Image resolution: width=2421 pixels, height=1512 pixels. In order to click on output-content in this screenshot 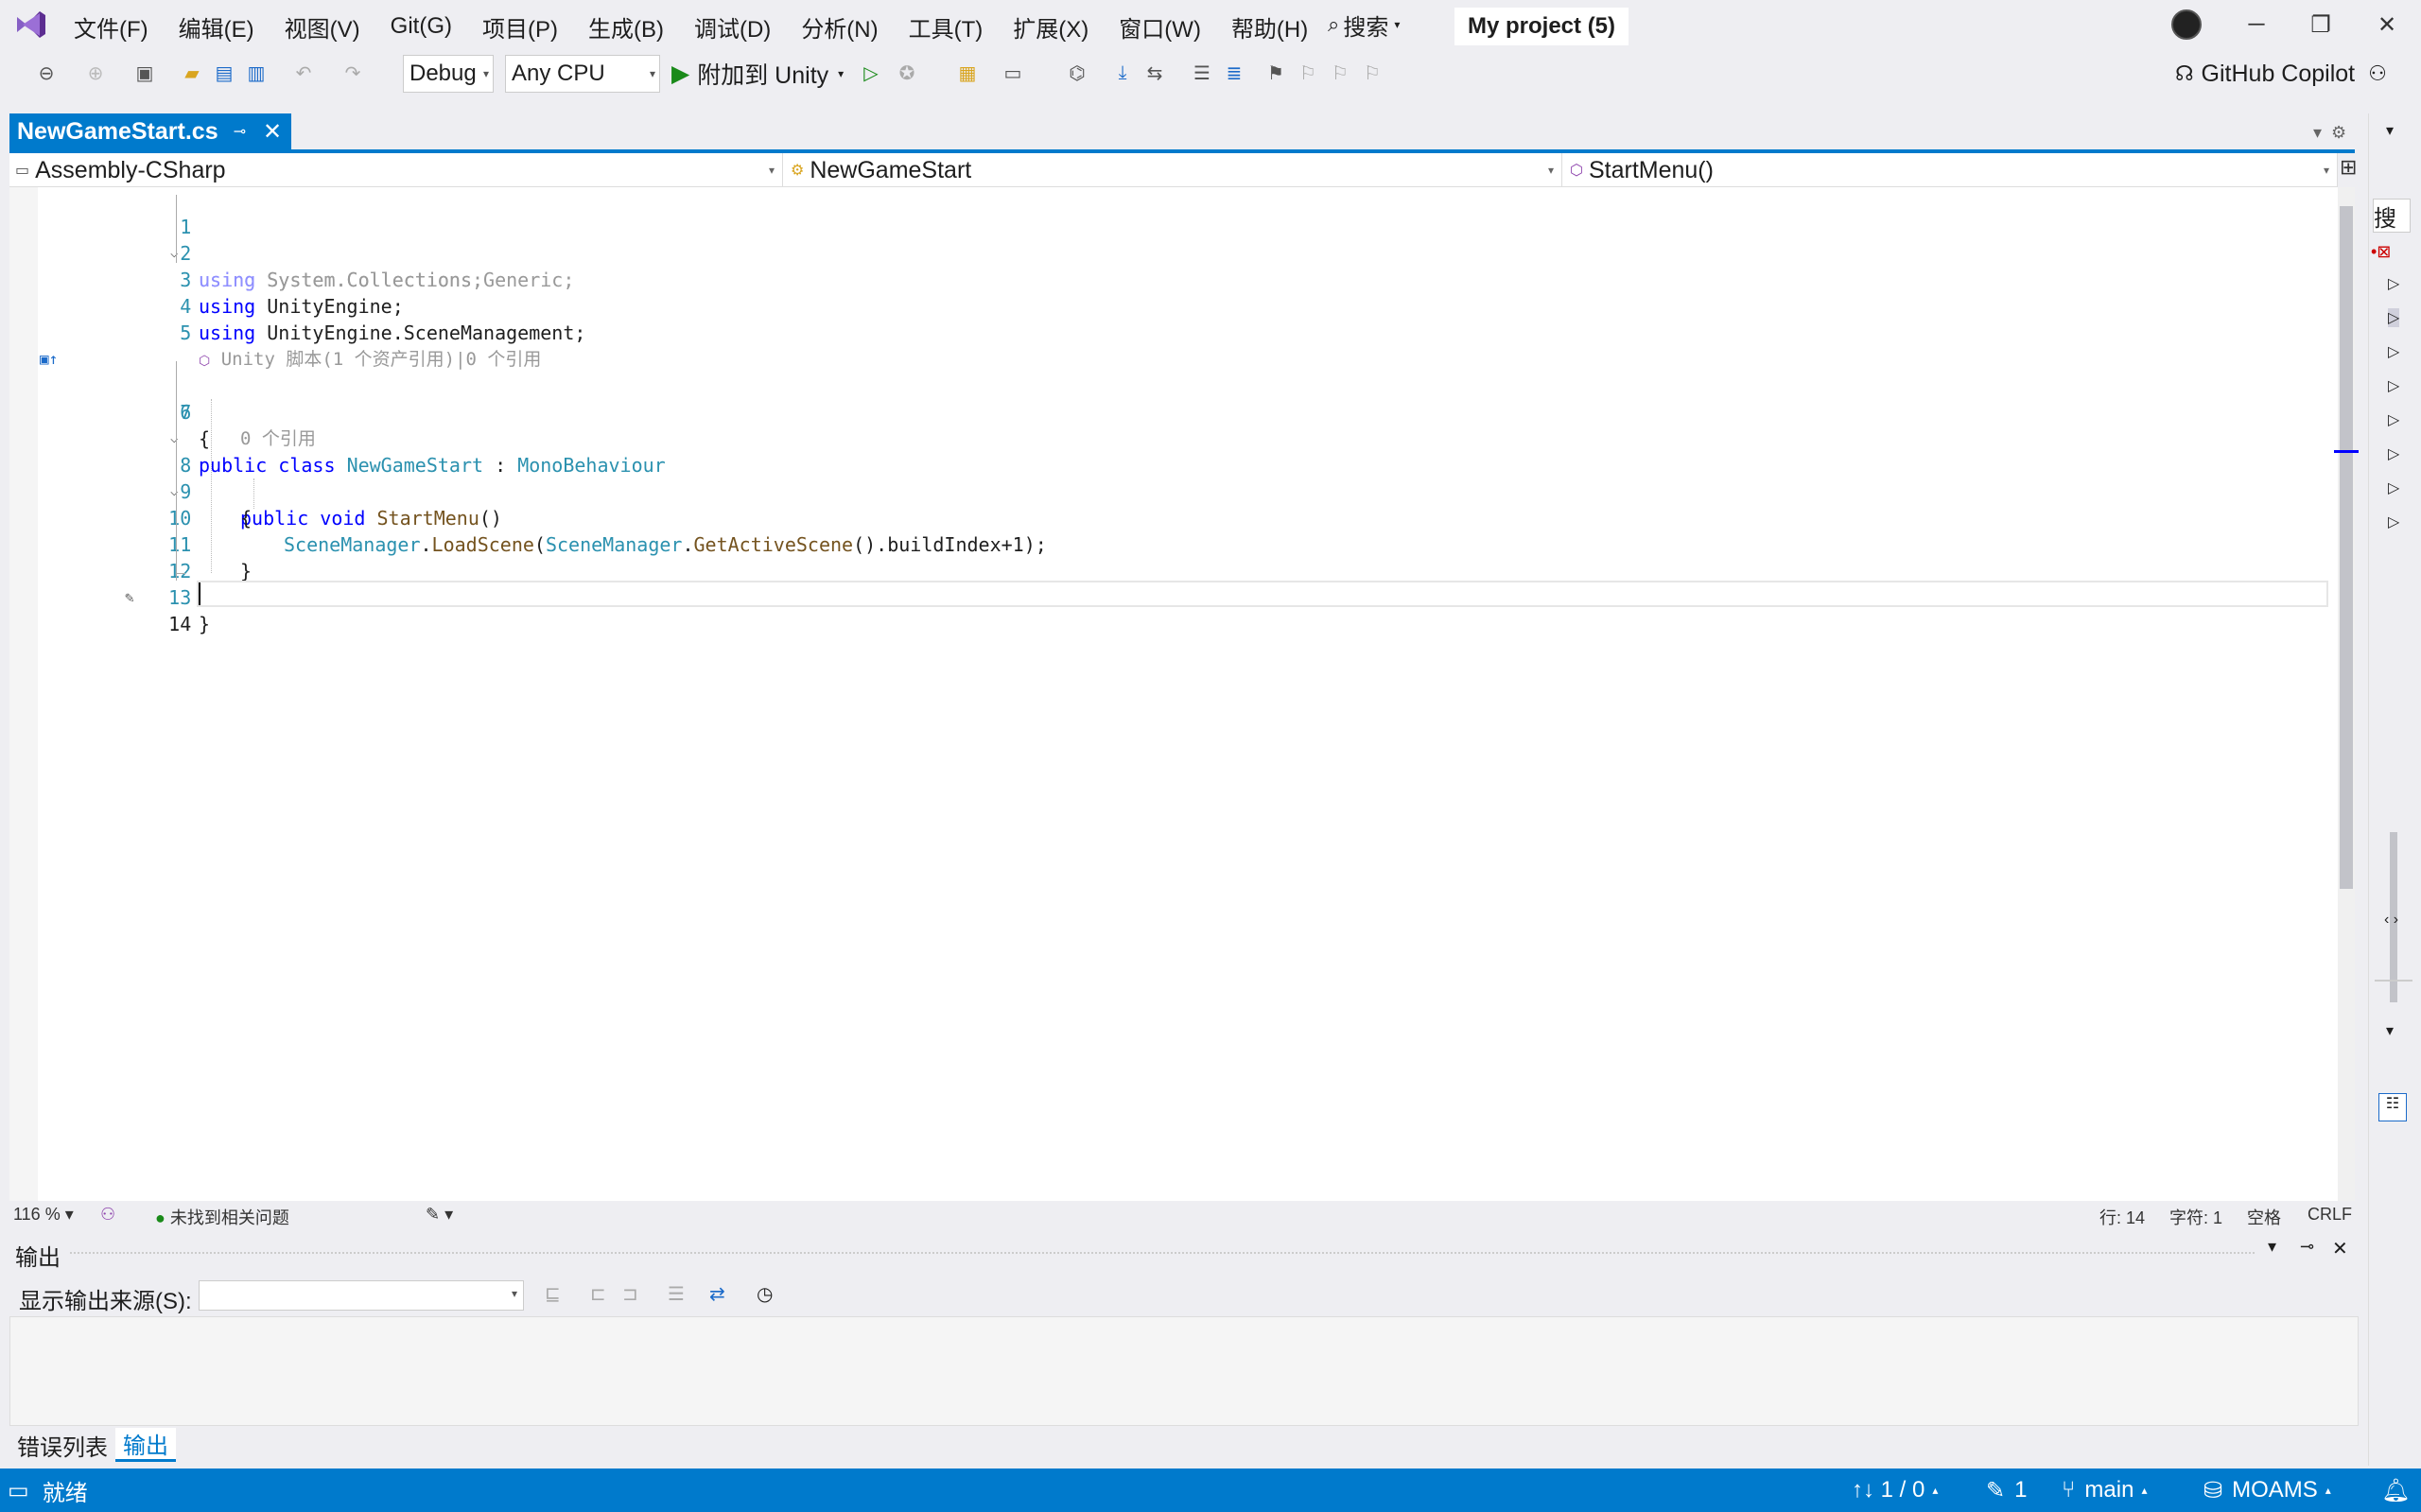, I will do `click(1184, 1371)`.